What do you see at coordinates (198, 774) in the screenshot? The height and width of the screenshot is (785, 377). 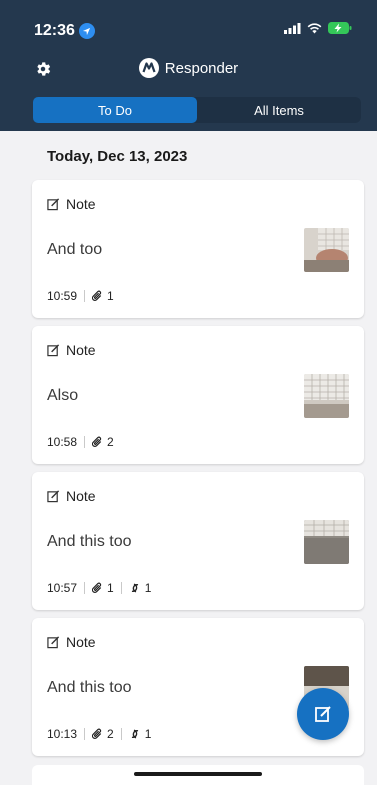 I see `home-indicator` at bounding box center [198, 774].